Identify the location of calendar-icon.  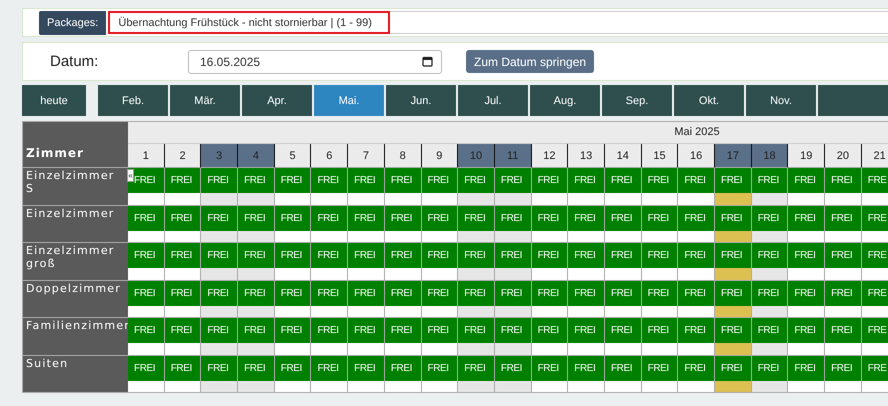
(427, 61).